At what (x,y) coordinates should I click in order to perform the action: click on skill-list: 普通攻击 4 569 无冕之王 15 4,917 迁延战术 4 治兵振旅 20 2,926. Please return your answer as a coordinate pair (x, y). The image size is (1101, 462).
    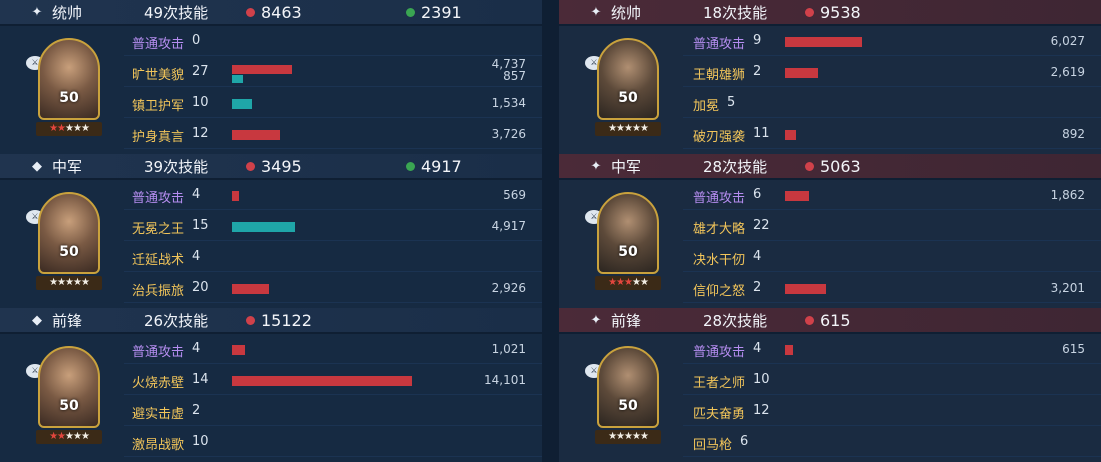
    Looking at the image, I should click on (333, 244).